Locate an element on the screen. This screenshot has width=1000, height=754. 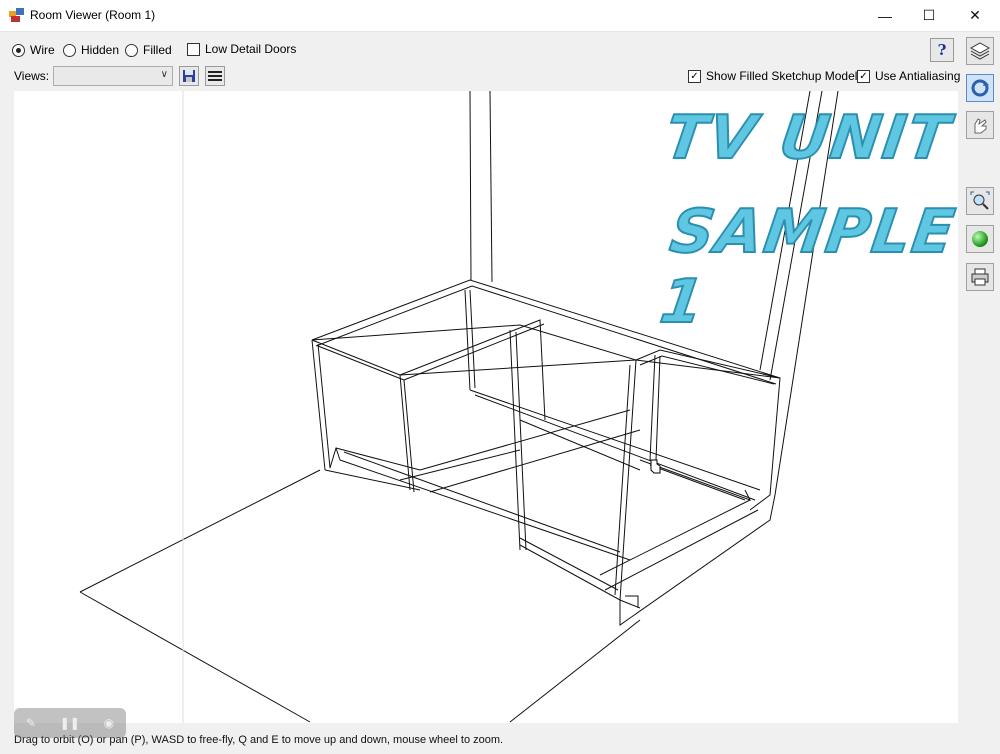
orbit-button is located at coordinates (980, 88).